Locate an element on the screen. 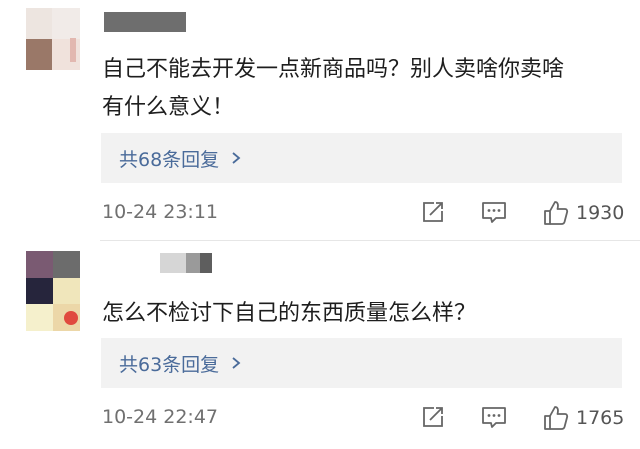 This screenshot has height=449, width=640. view-replies-link: 共63条回复 is located at coordinates (181, 363).